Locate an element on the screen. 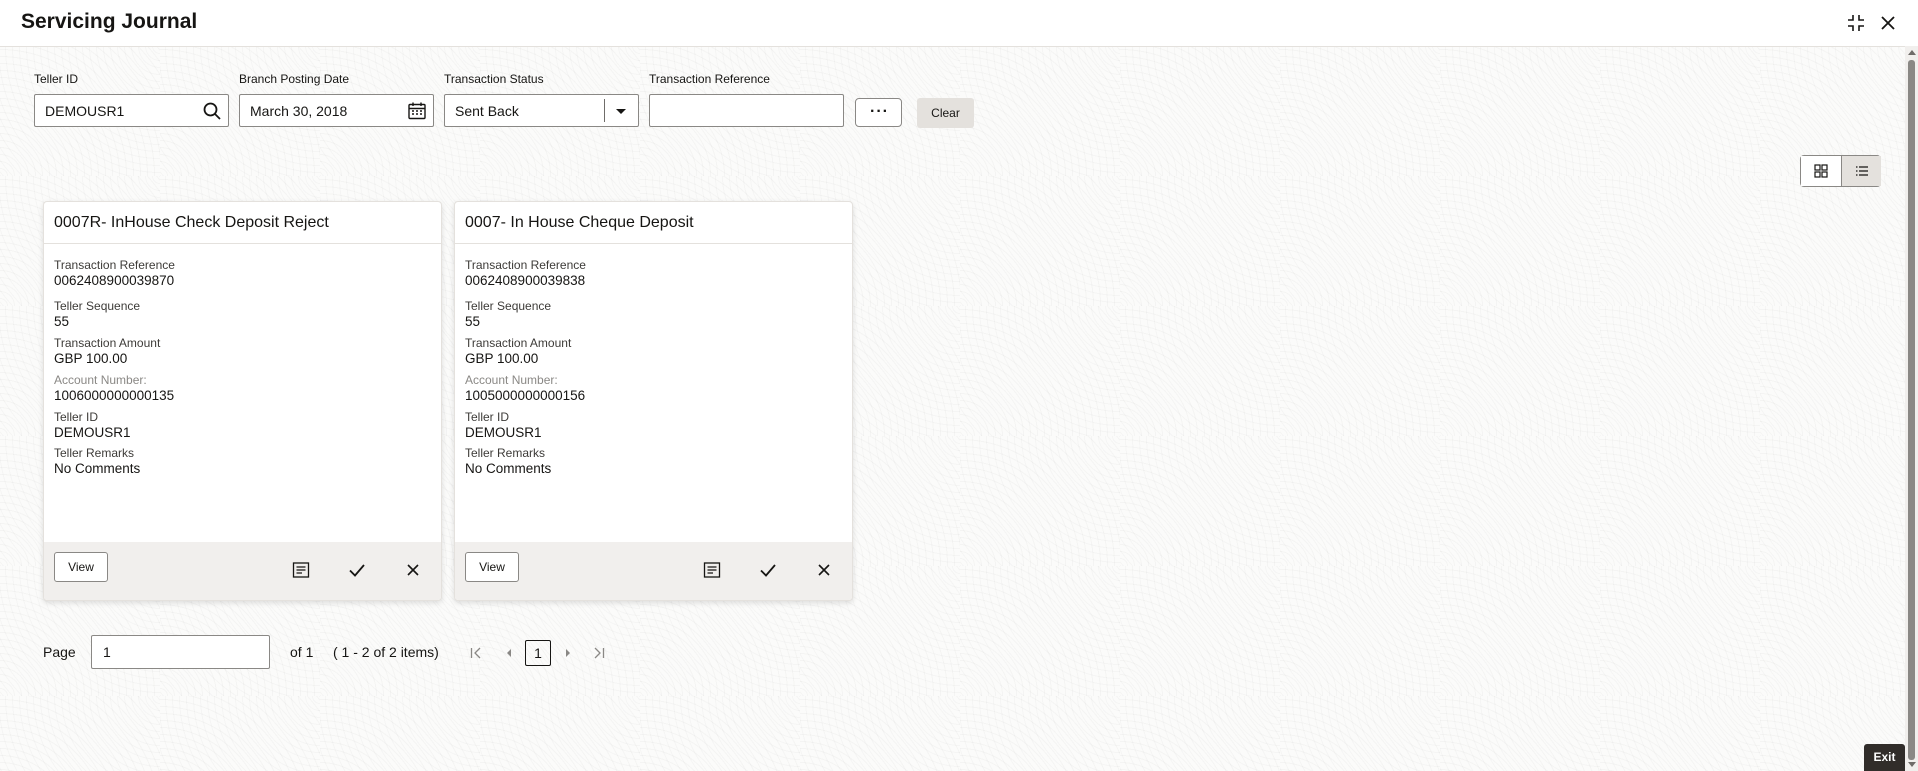 Image resolution: width=1918 pixels, height=771 pixels. list-view-button is located at coordinates (1861, 171).